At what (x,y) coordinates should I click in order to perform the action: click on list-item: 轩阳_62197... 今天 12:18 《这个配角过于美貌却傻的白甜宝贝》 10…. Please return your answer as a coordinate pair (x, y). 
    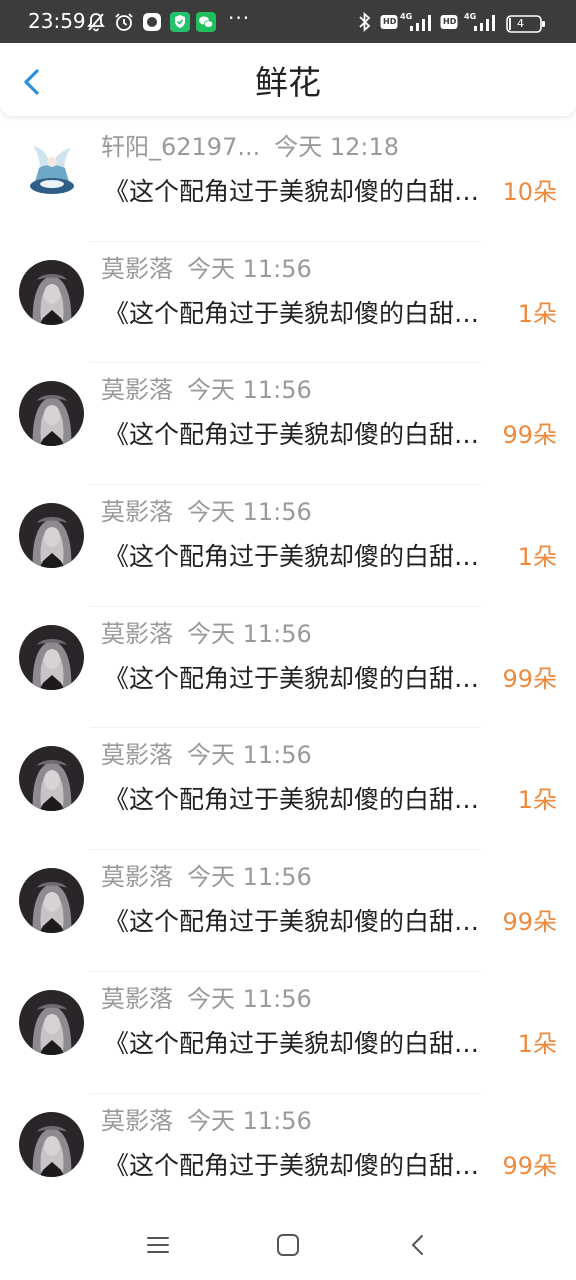
    Looking at the image, I should click on (288, 181).